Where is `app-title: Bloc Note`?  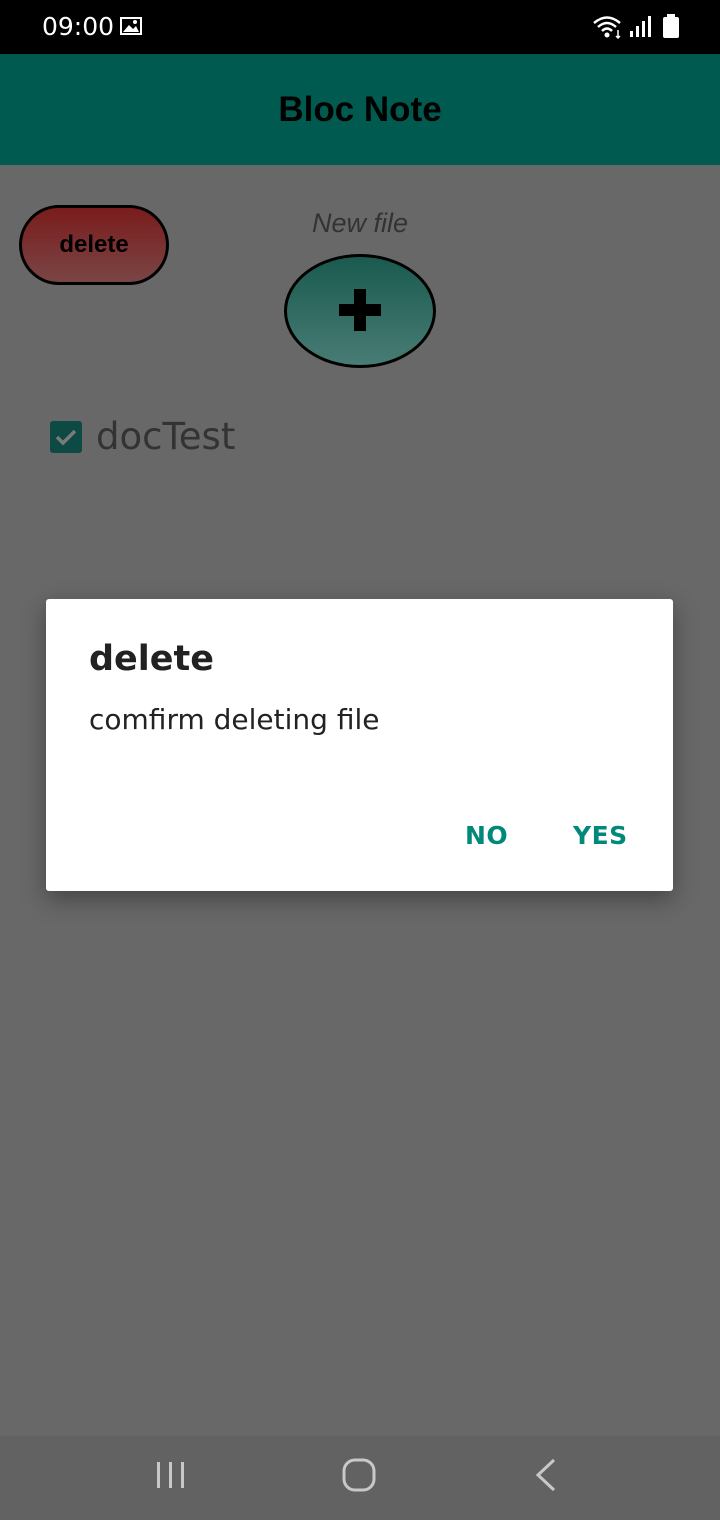 app-title: Bloc Note is located at coordinates (360, 109).